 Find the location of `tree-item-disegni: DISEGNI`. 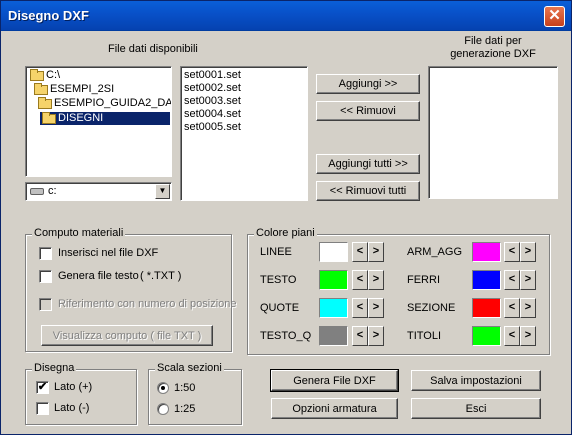

tree-item-disegni: DISEGNI is located at coordinates (105, 118).